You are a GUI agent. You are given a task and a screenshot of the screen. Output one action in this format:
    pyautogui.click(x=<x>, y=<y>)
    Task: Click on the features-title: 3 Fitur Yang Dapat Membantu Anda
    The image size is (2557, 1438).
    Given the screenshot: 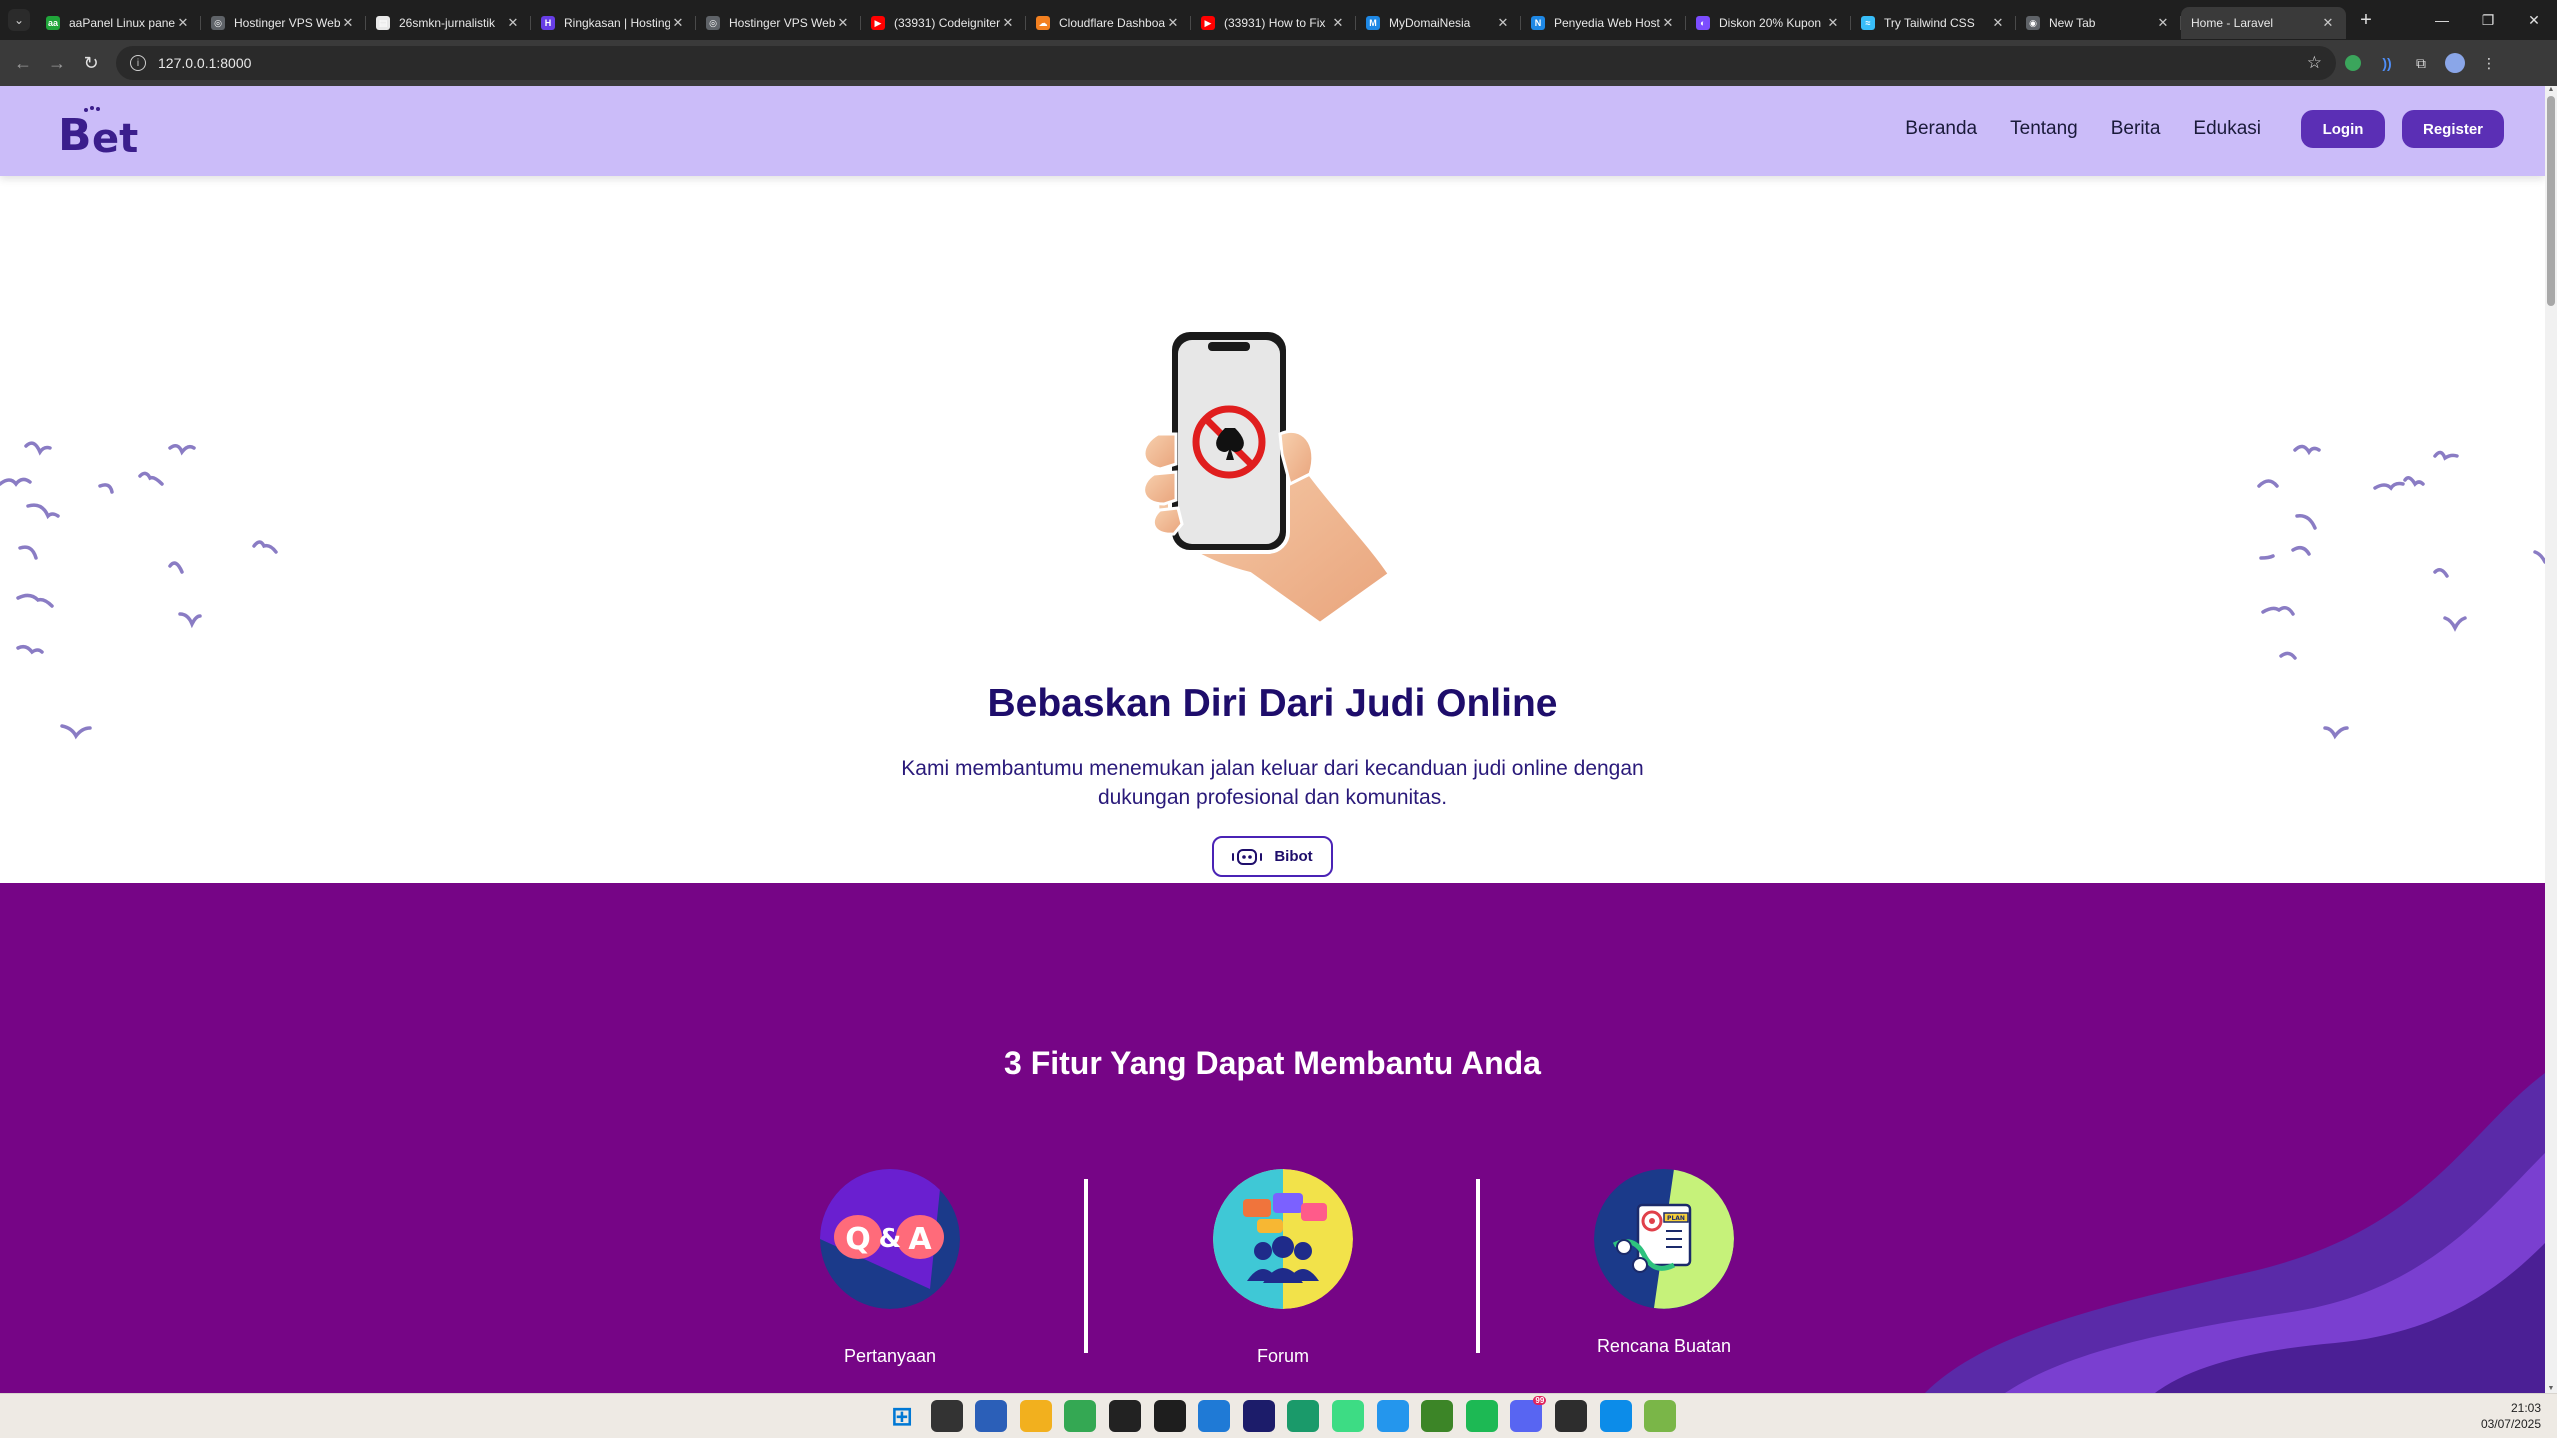 What is the action you would take?
    pyautogui.click(x=1272, y=1063)
    